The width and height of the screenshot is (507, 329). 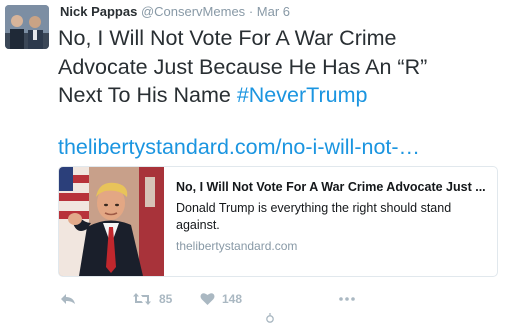 What do you see at coordinates (198, 224) in the screenshot?
I see `card-description-line: against.` at bounding box center [198, 224].